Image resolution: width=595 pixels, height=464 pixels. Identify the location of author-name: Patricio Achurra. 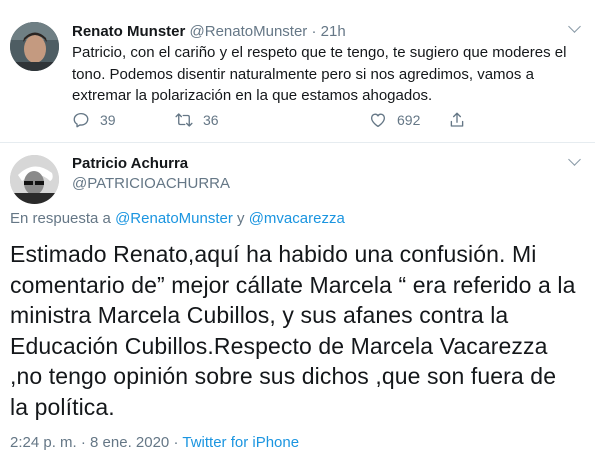
(130, 164).